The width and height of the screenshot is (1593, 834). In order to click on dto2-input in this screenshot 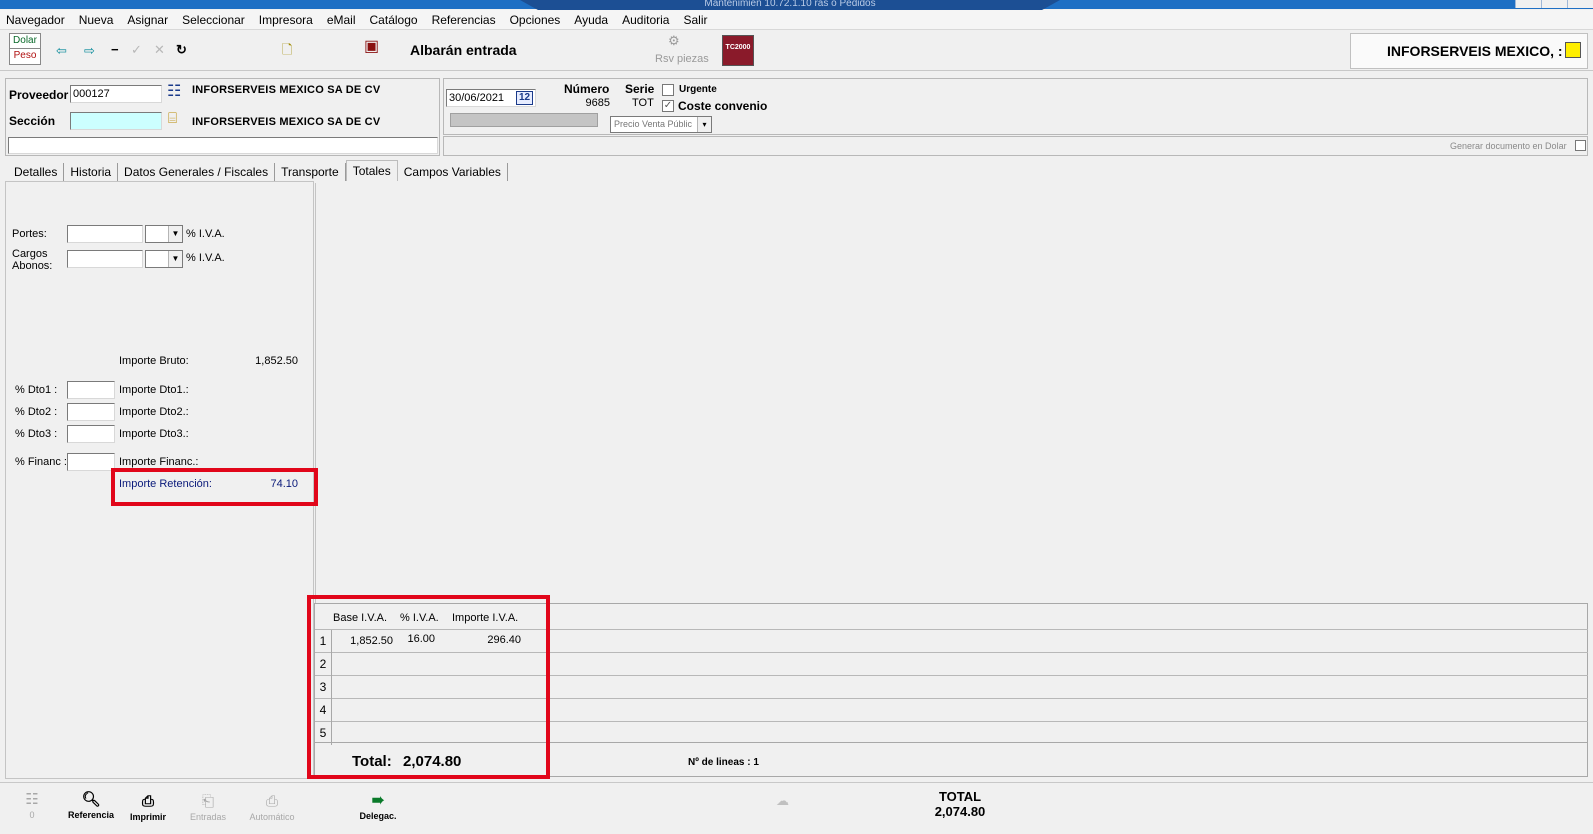, I will do `click(91, 412)`.